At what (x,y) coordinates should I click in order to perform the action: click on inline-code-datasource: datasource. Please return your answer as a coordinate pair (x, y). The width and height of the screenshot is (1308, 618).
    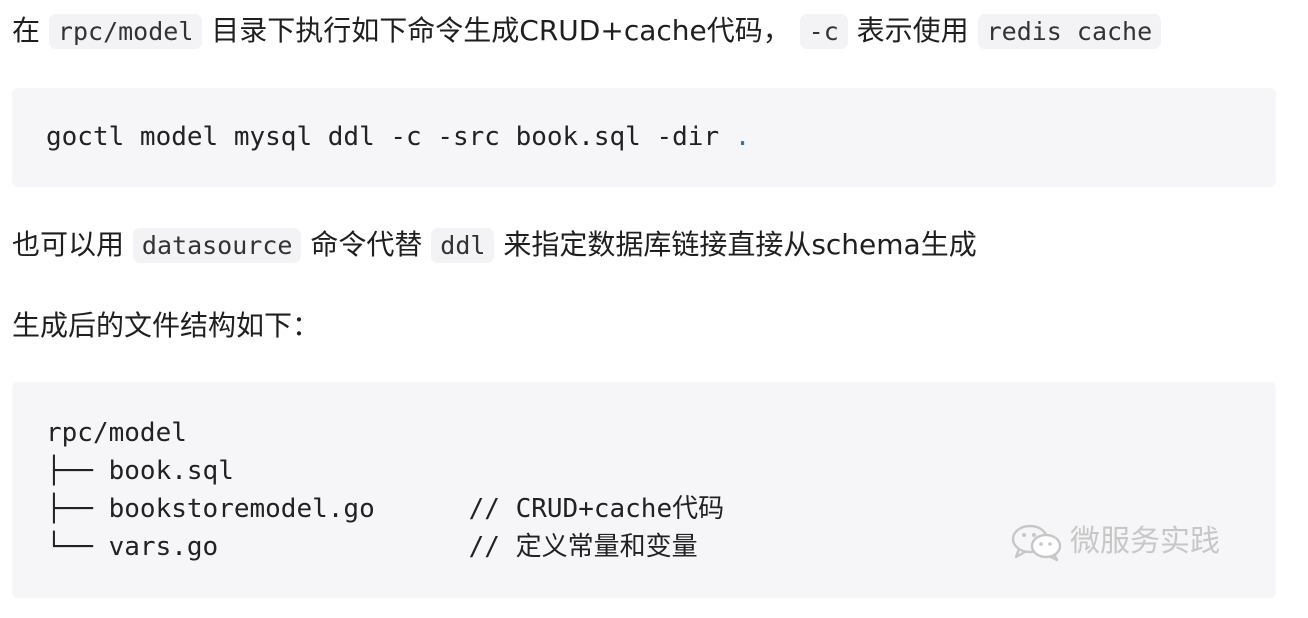
    Looking at the image, I should click on (217, 245).